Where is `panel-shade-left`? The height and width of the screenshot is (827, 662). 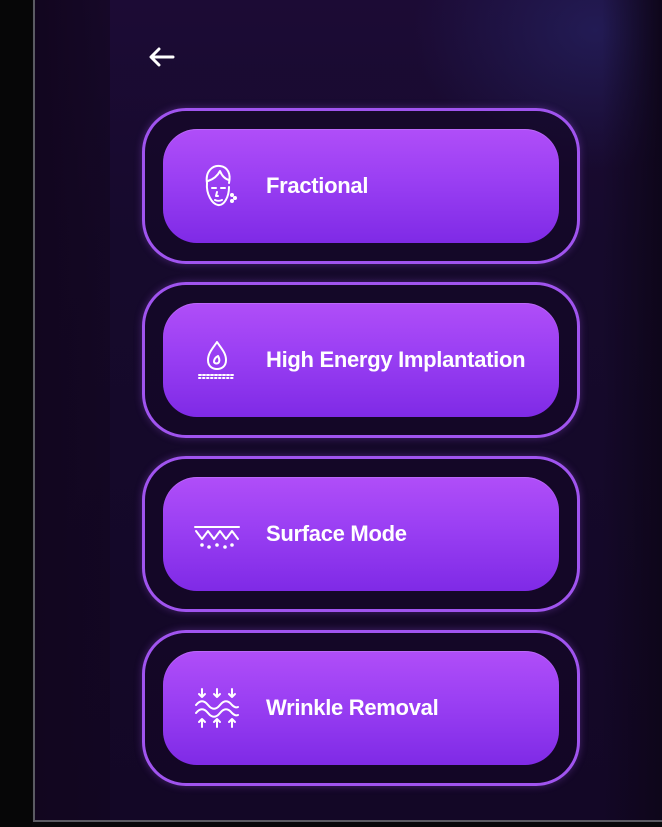
panel-shade-left is located at coordinates (72, 410).